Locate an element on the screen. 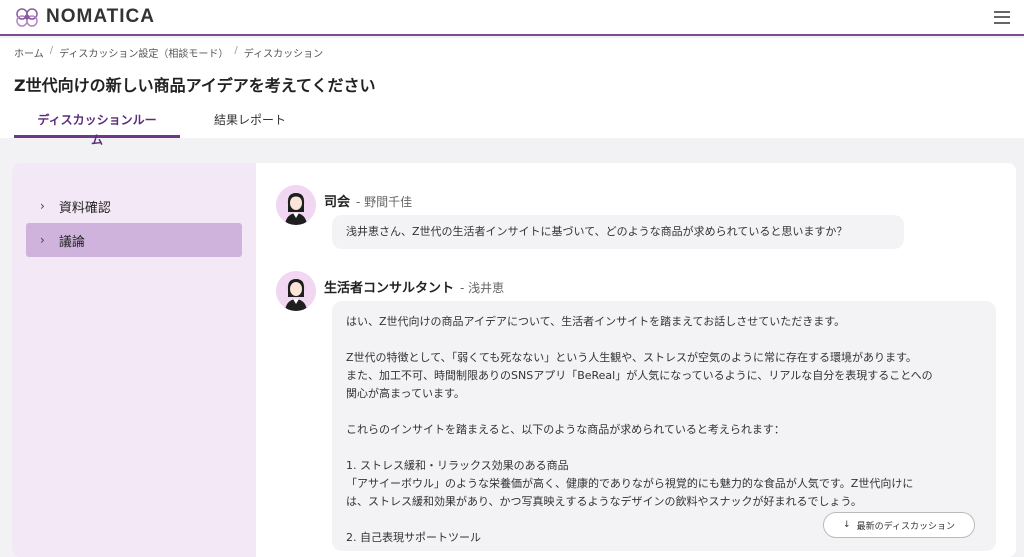  author-role: 生活者コンサルタント is located at coordinates (389, 288).